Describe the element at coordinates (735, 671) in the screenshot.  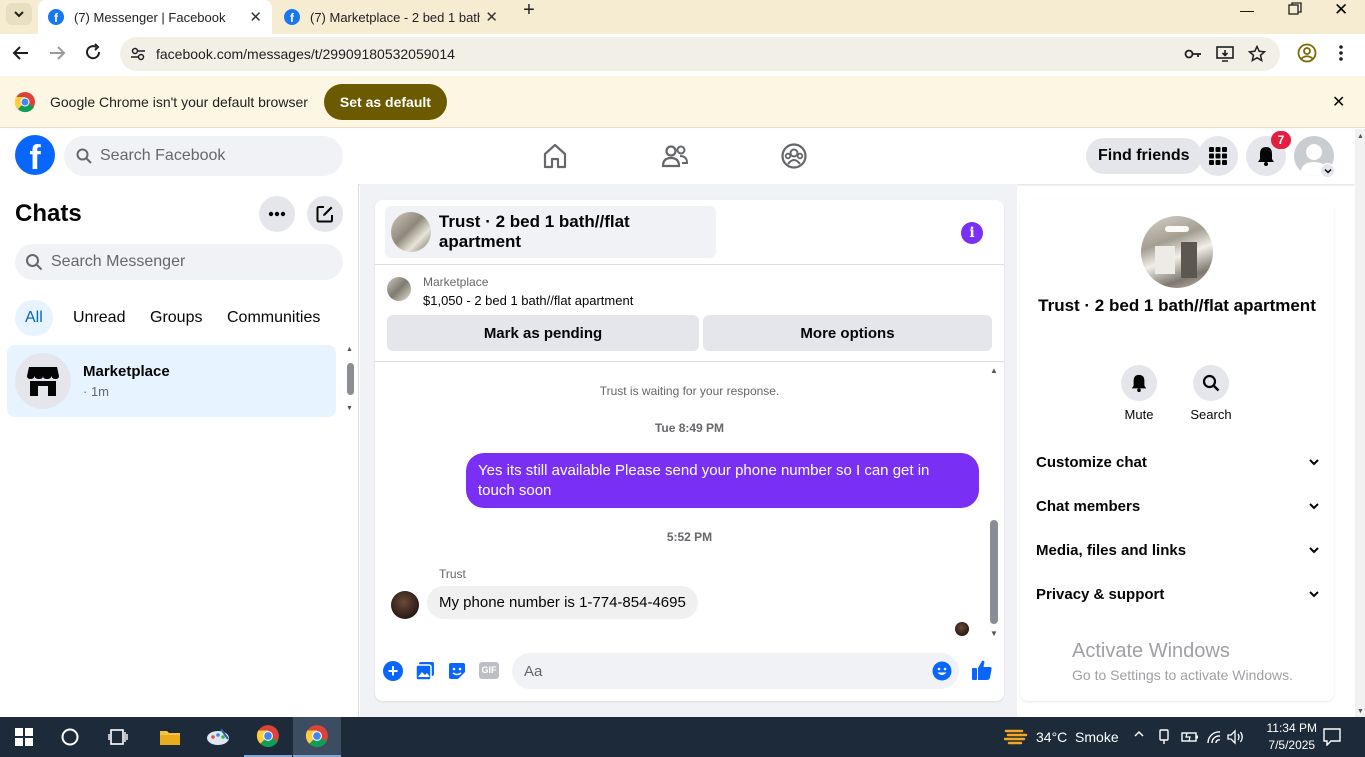
I see `message-input: Aa` at that location.